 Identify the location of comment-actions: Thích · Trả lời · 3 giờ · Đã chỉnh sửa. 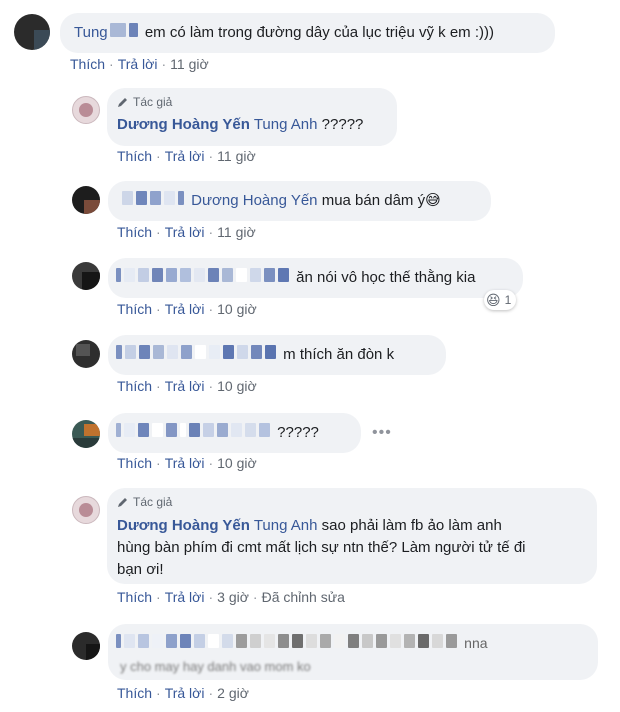
(231, 597).